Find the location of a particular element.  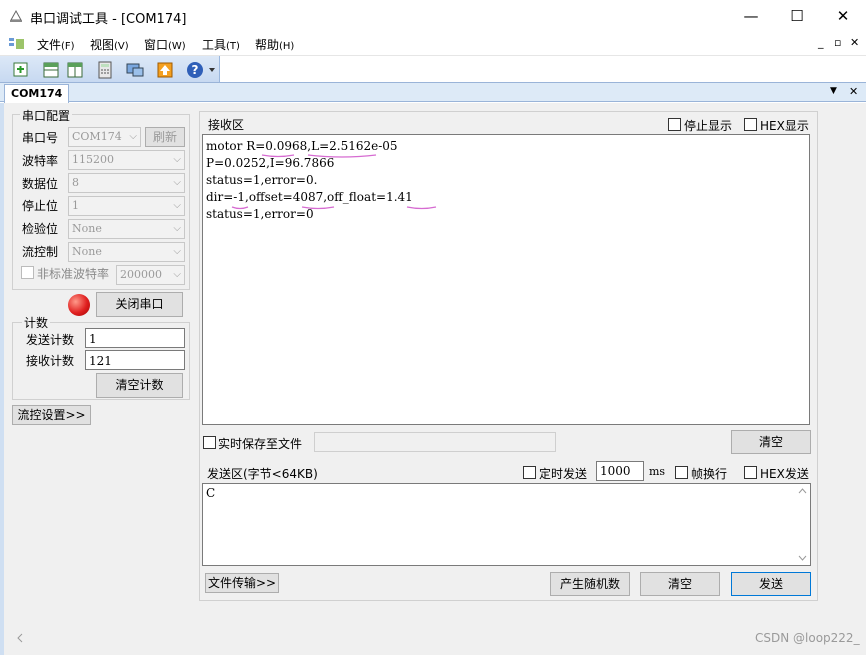

recv-count-label: 接收计数 is located at coordinates (50, 361).